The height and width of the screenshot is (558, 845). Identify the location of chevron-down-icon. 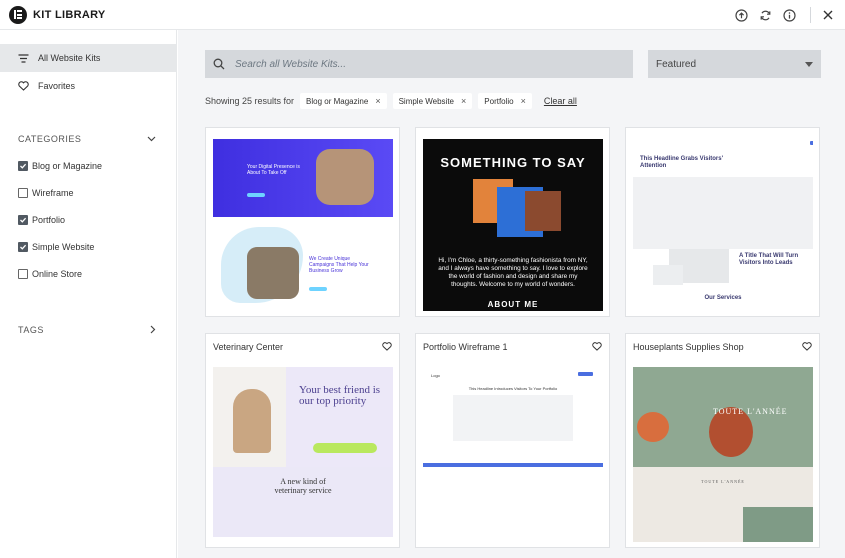
(151, 139).